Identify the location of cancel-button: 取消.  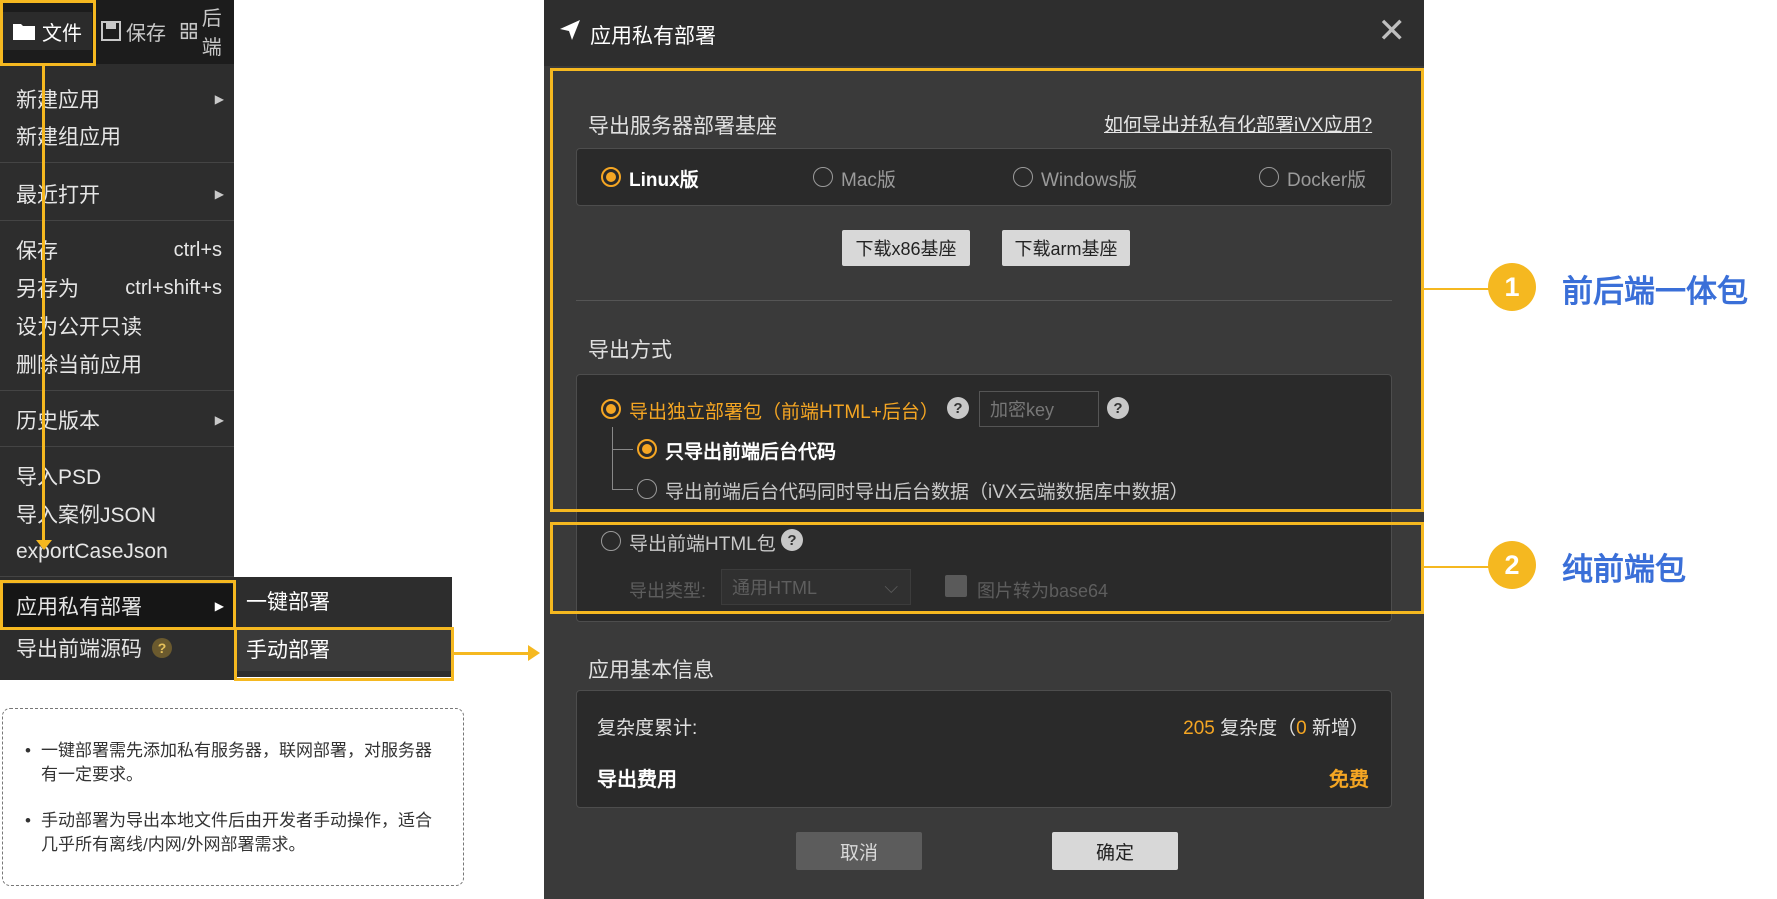
(859, 851).